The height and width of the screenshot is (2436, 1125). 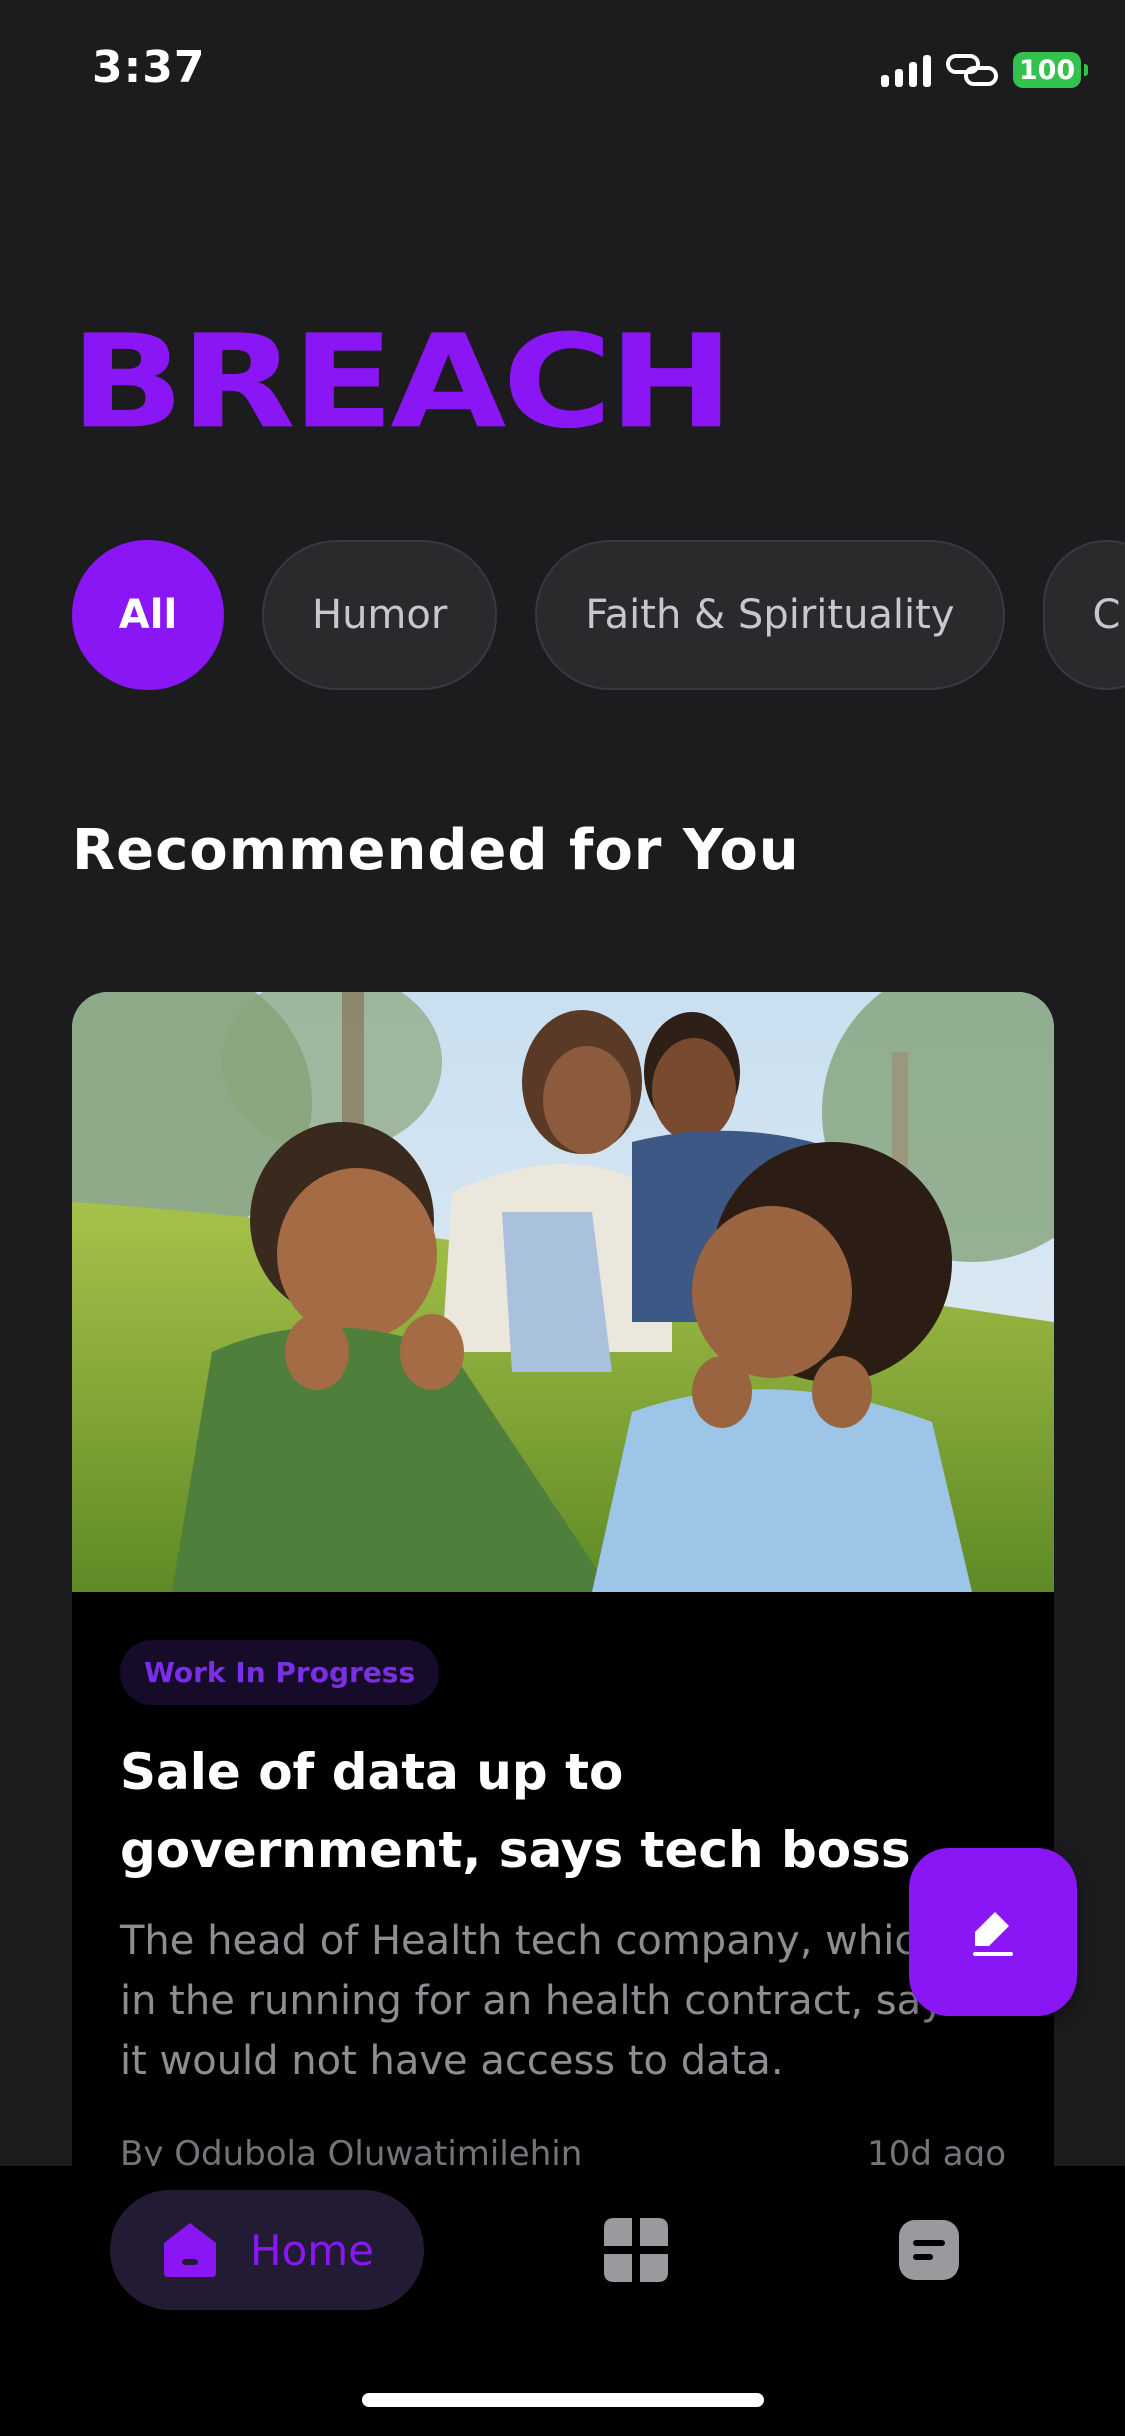 I want to click on edit-pen-icon, so click(x=993, y=1934).